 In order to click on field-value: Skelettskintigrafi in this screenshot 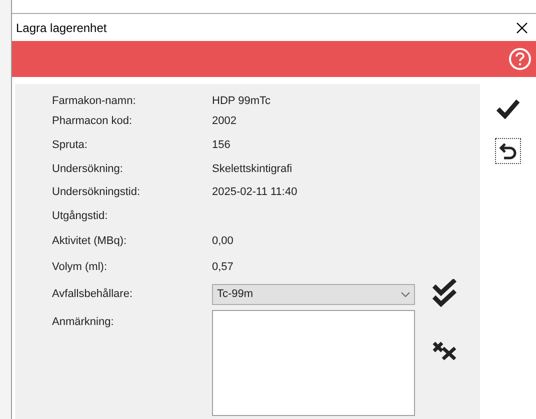, I will do `click(252, 169)`.